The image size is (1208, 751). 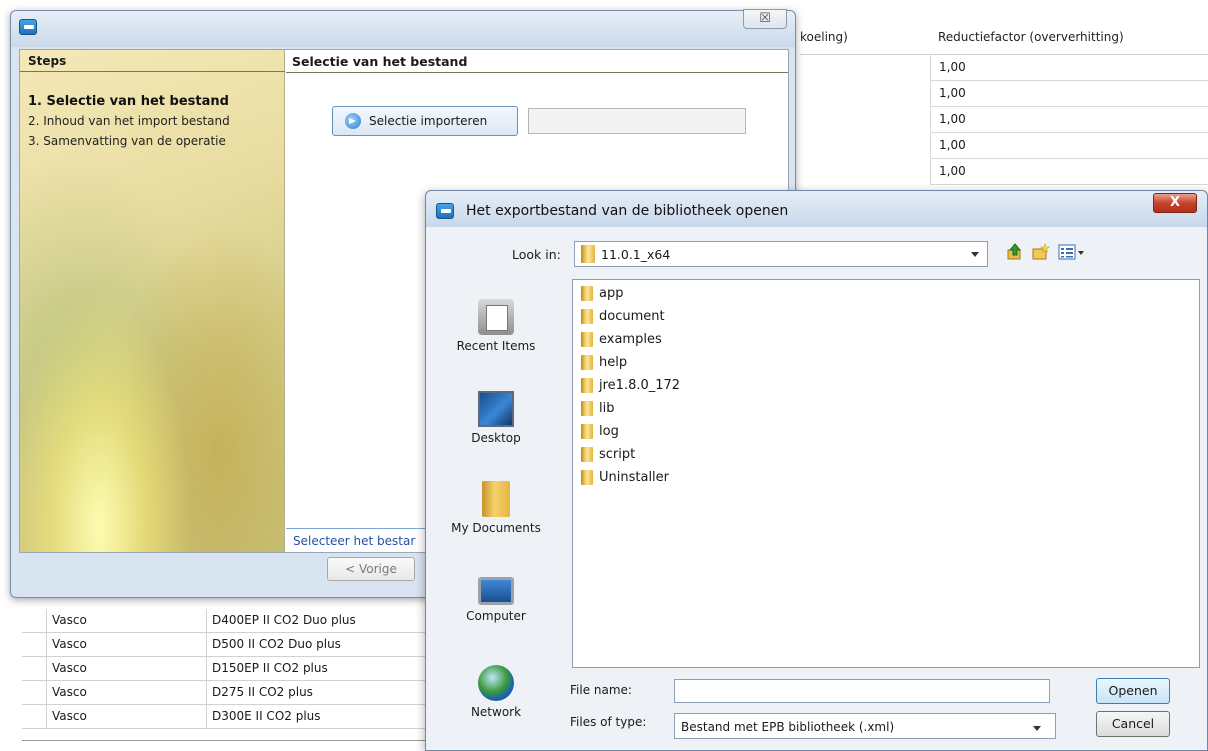 I want to click on look-in-dropdown: 11.0.1_x64, so click(x=781, y=254).